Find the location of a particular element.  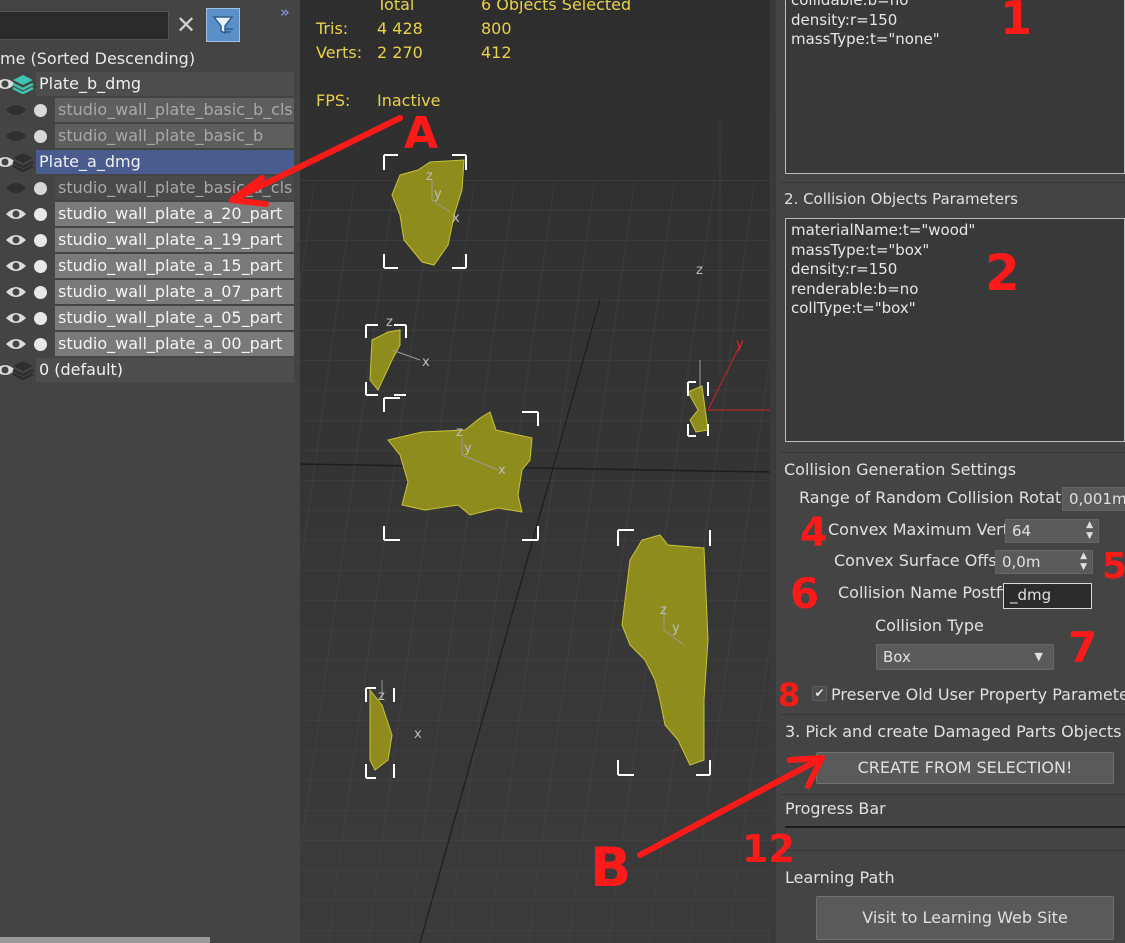

postfix-input: _dmg is located at coordinates (1047, 596).